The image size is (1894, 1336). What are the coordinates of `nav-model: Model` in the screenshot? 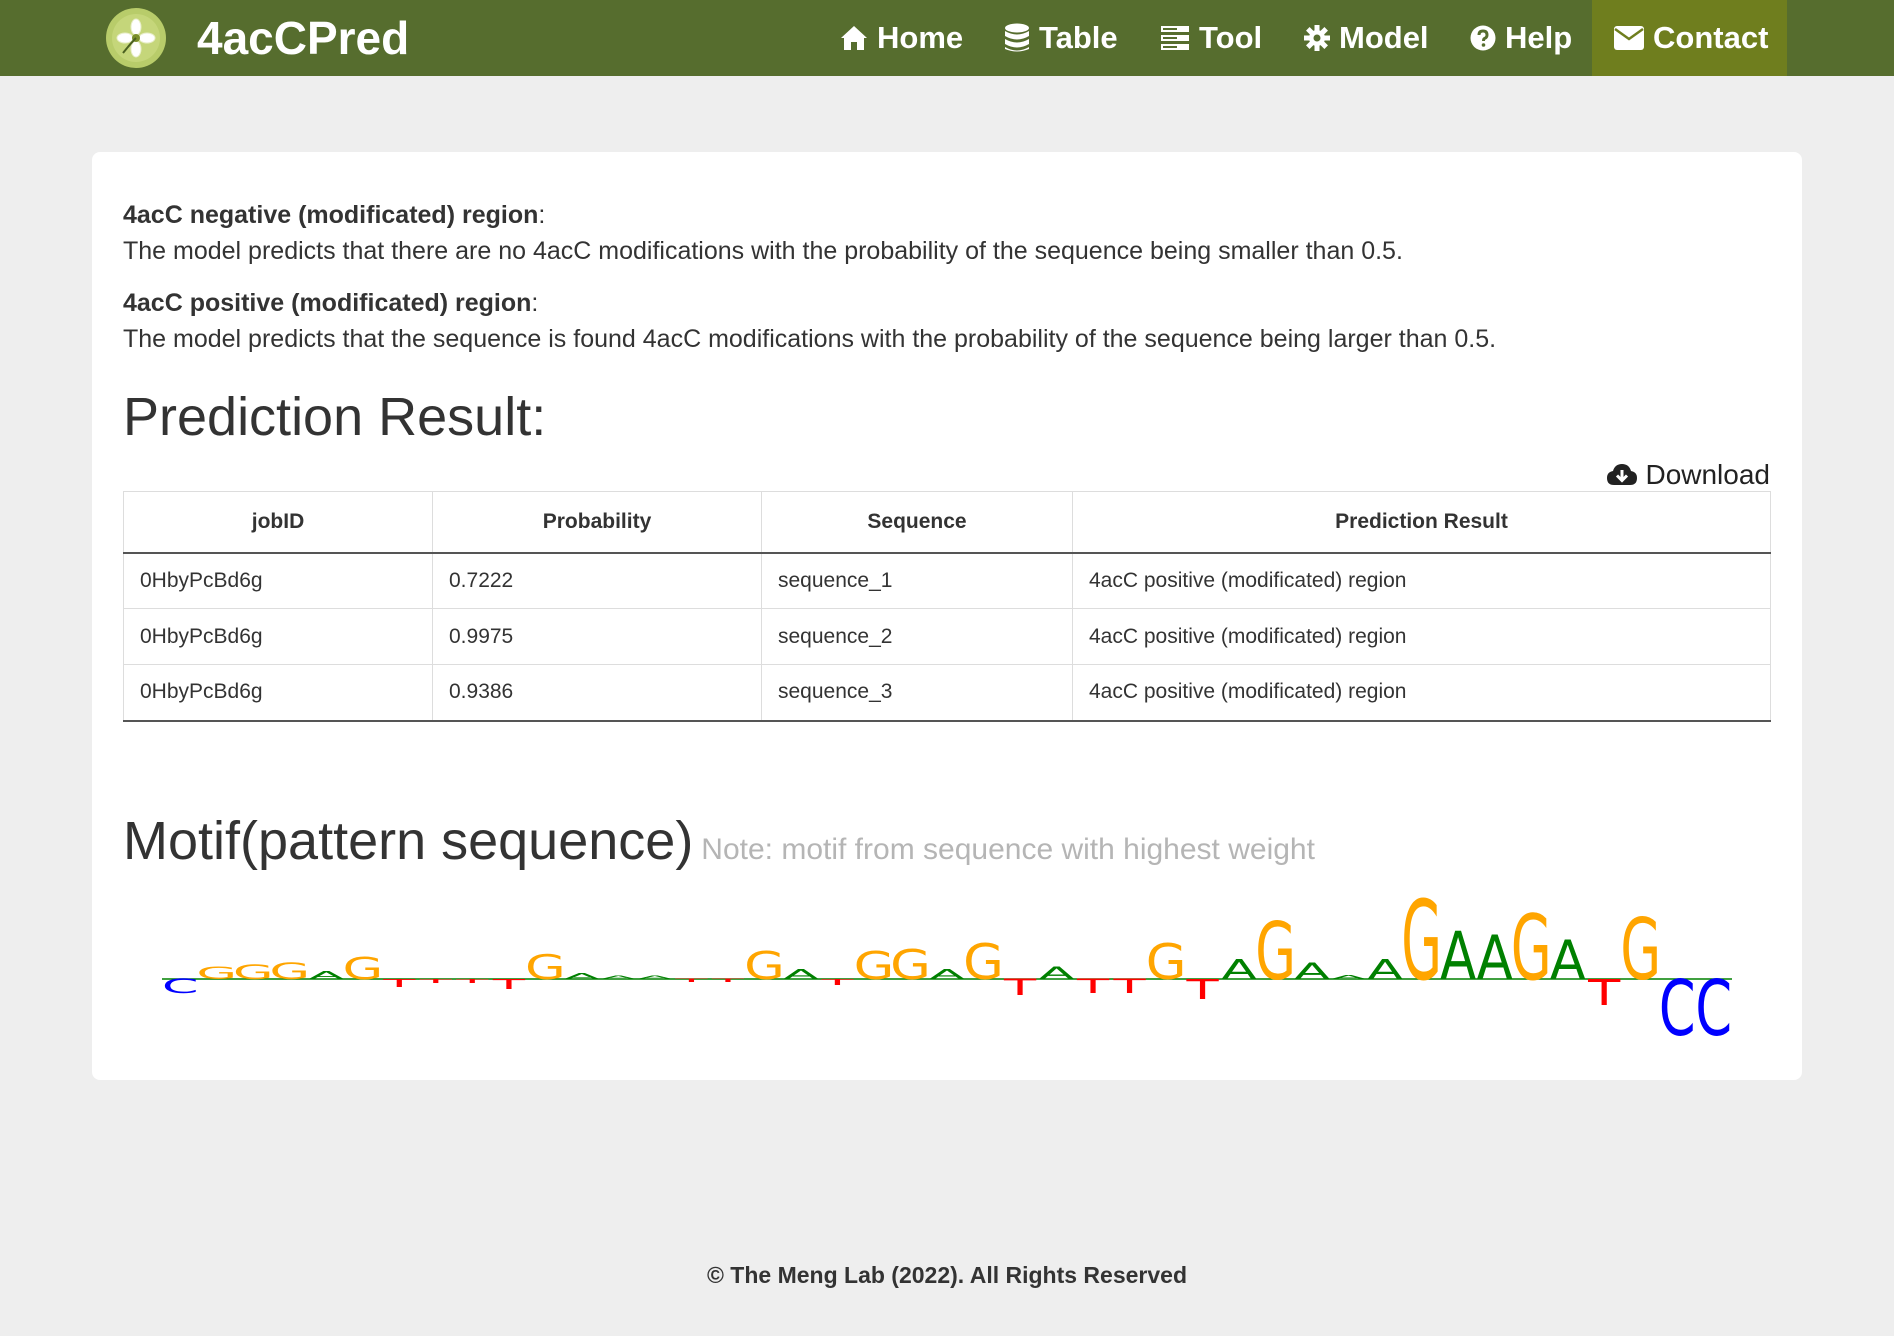 It's located at (1366, 38).